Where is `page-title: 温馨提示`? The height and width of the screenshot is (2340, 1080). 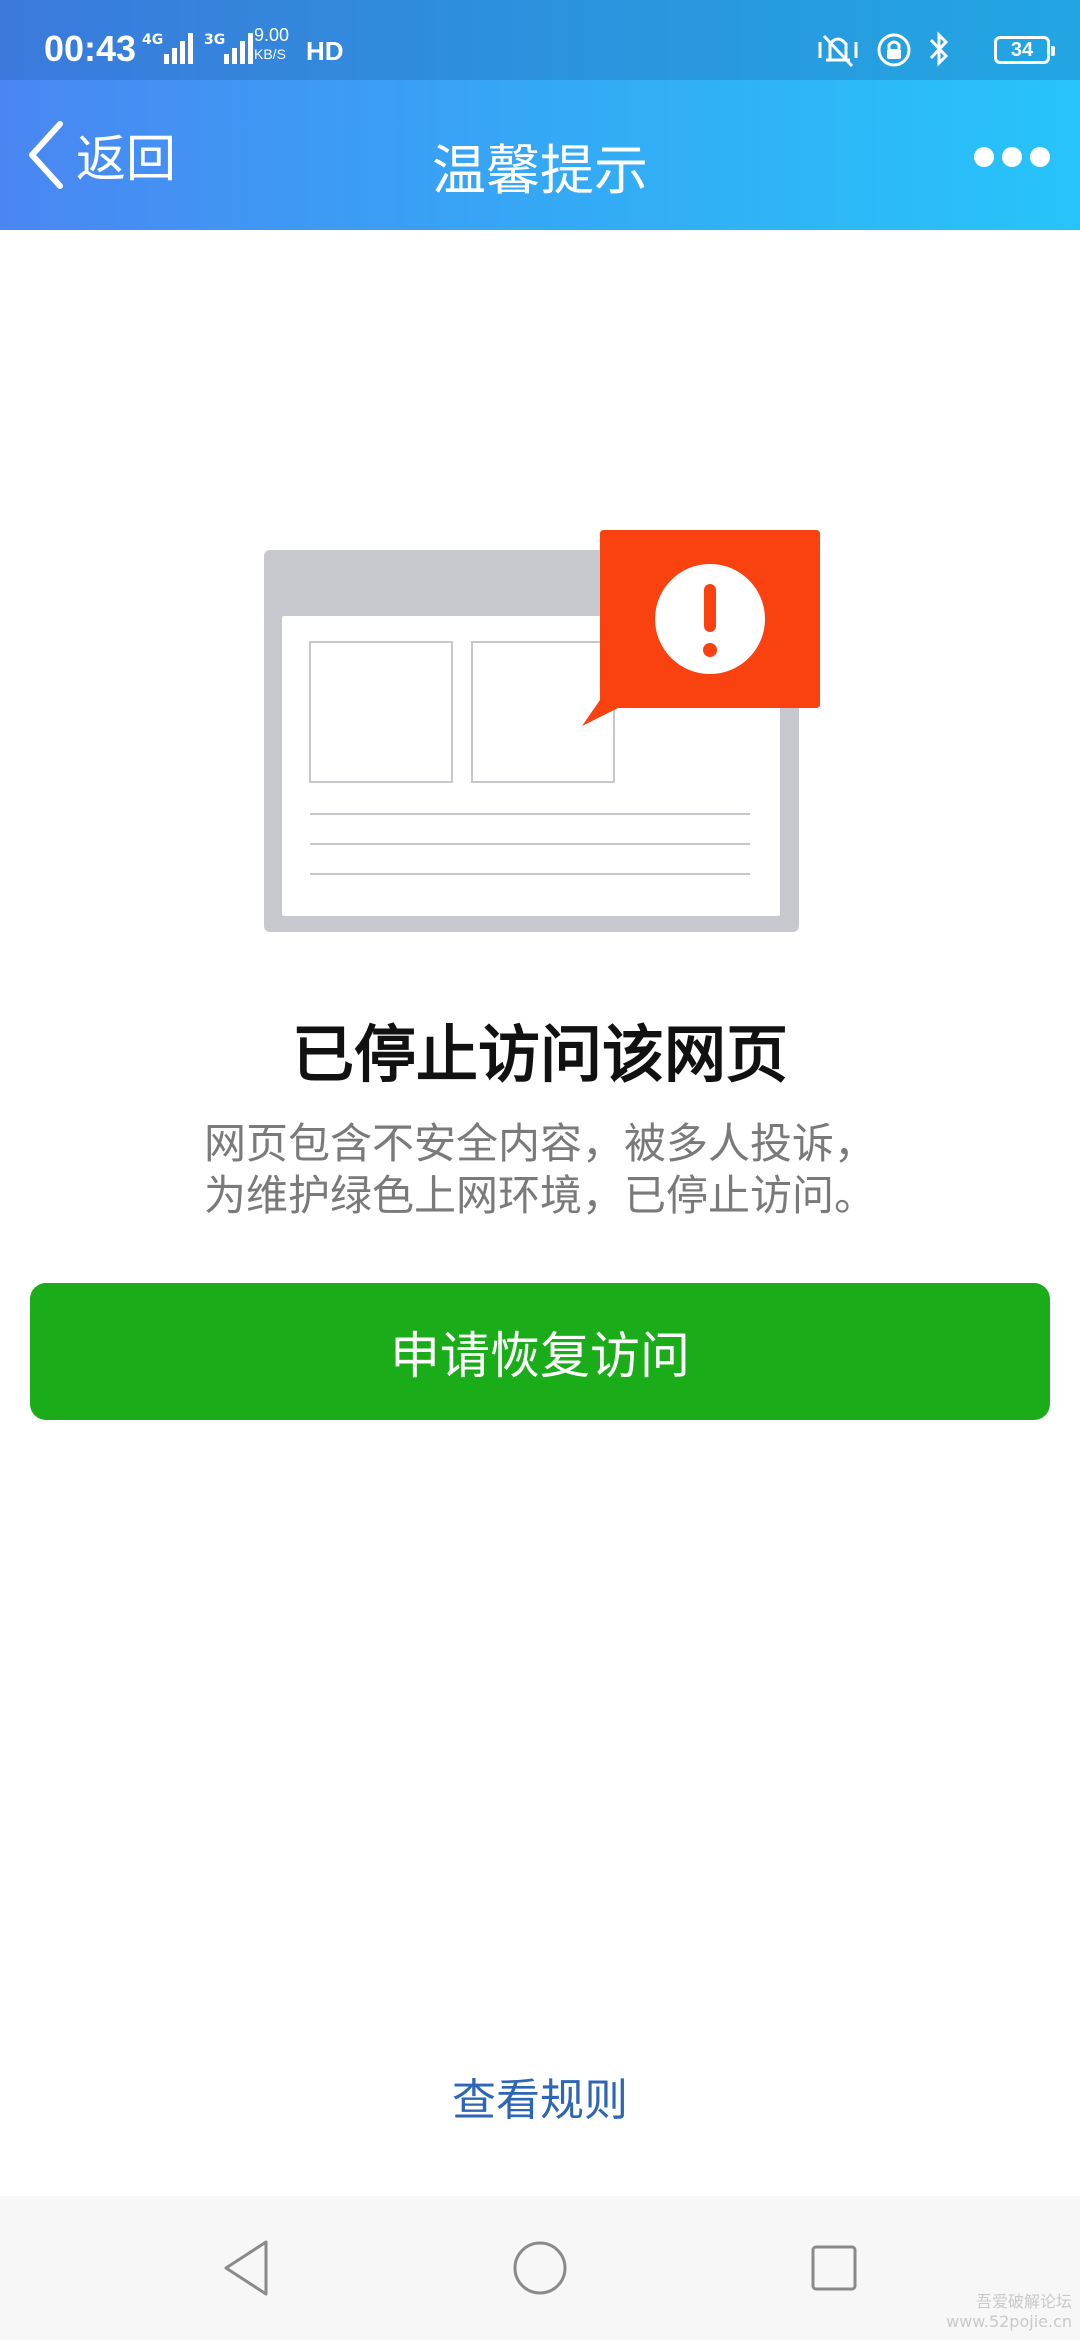
page-title: 温馨提示 is located at coordinates (540, 170).